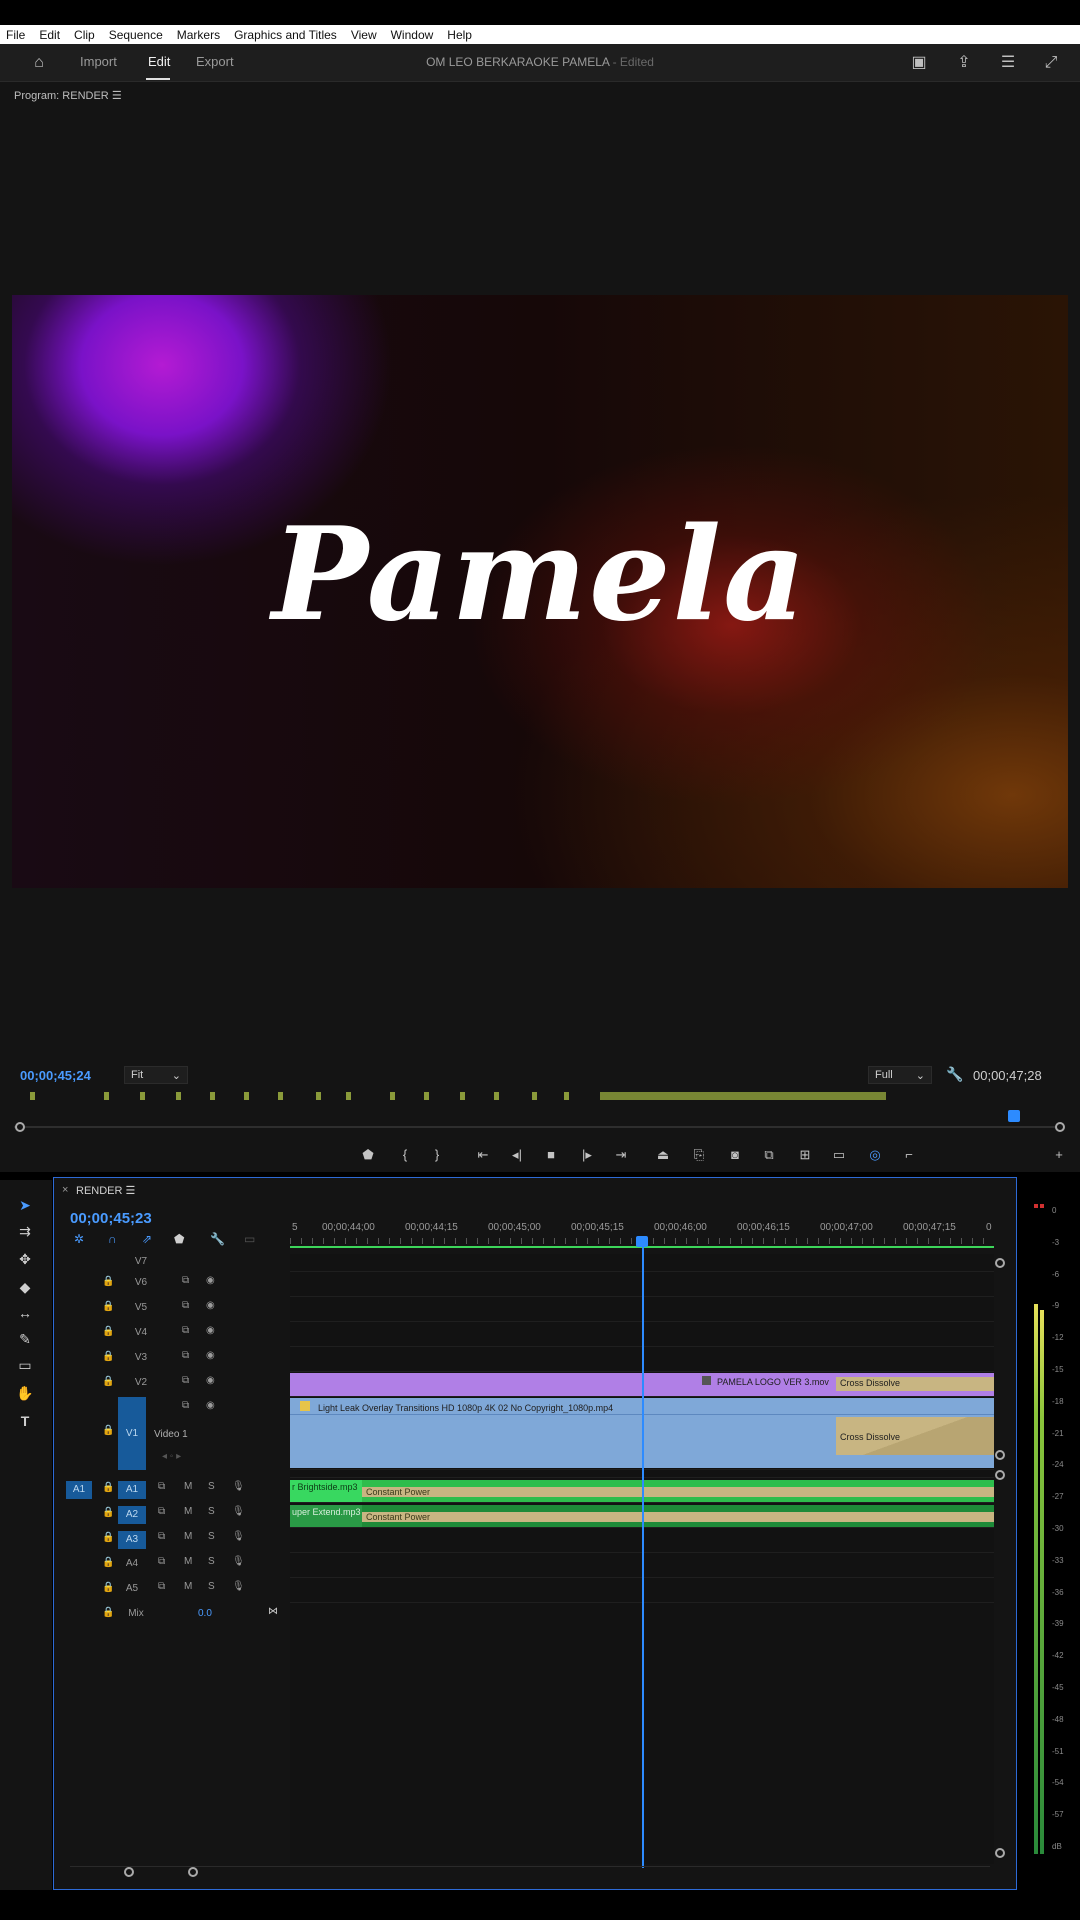 Image resolution: width=1080 pixels, height=1920 pixels. What do you see at coordinates (156, 1075) in the screenshot?
I see `zoom-select: Fit ⌄` at bounding box center [156, 1075].